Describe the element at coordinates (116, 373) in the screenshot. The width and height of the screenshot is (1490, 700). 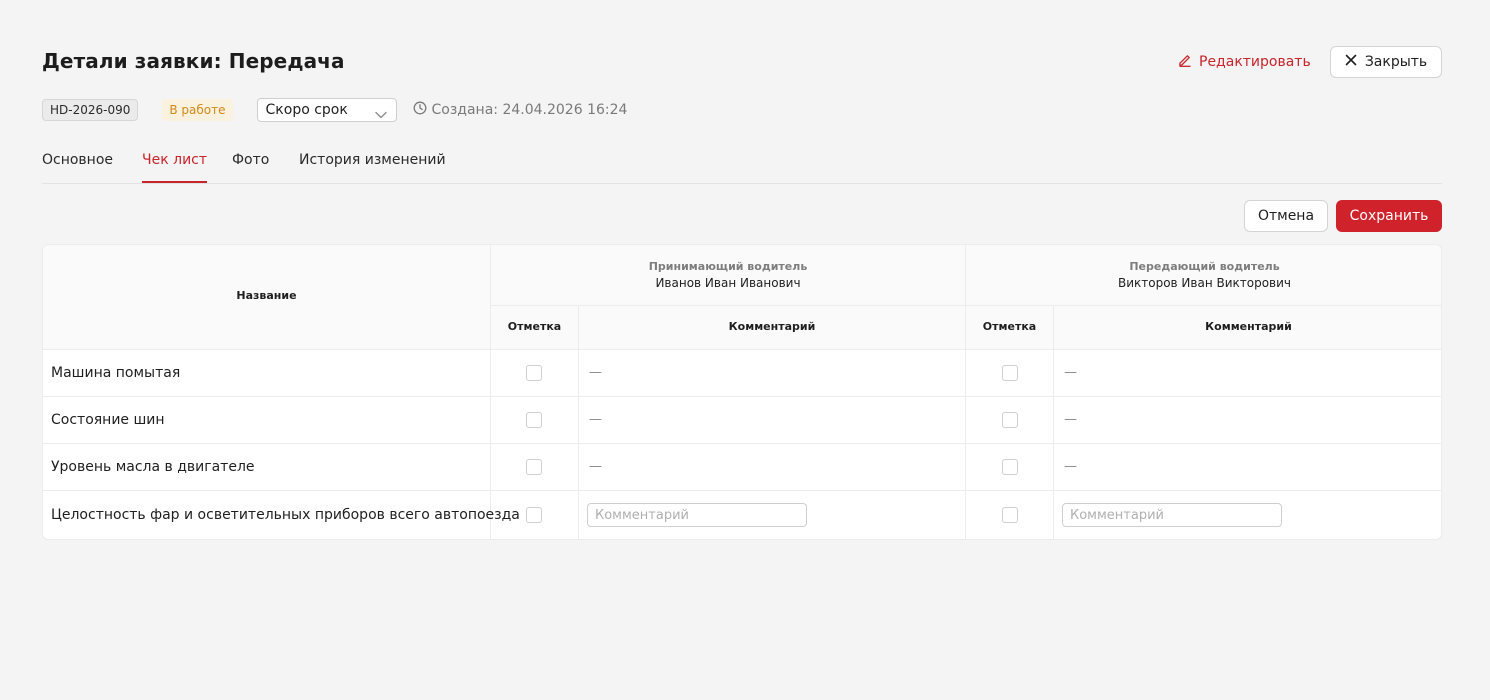
I see `table-row-label: Машина помытая` at that location.